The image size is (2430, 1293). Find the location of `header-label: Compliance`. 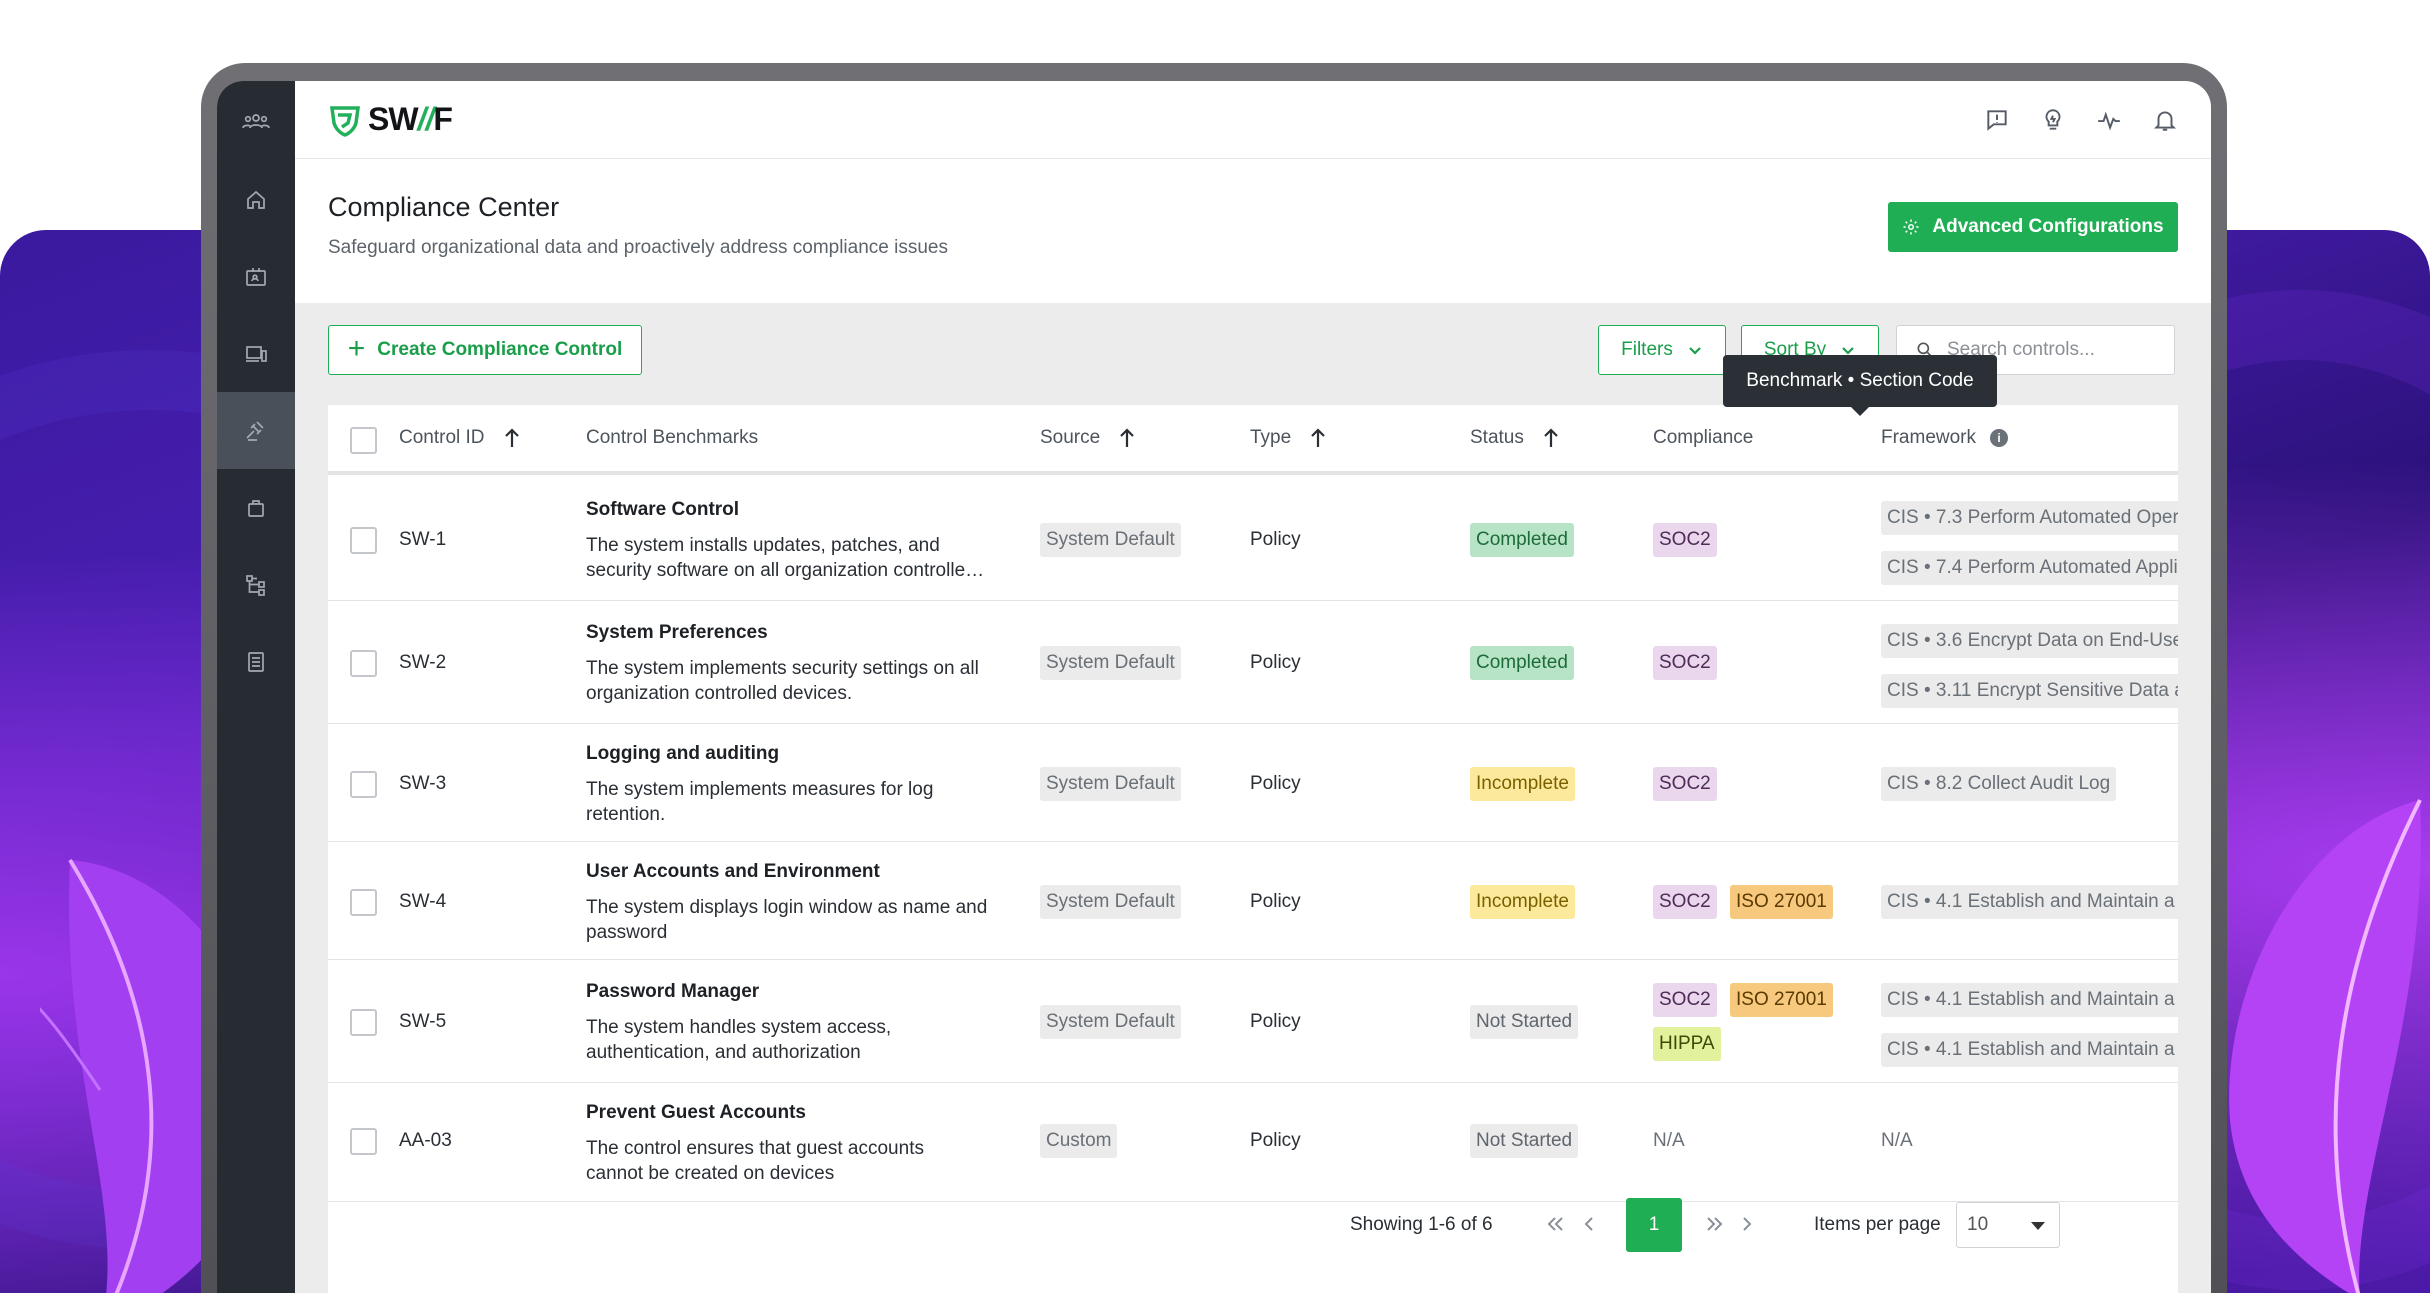

header-label: Compliance is located at coordinates (1703, 437).